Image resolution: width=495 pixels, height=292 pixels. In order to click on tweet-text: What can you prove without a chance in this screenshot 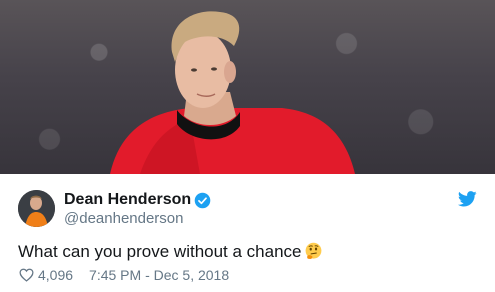, I will do `click(170, 252)`.